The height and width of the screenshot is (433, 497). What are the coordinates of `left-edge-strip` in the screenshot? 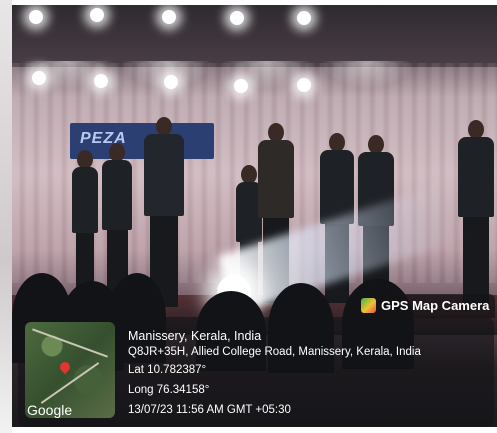 It's located at (6, 216).